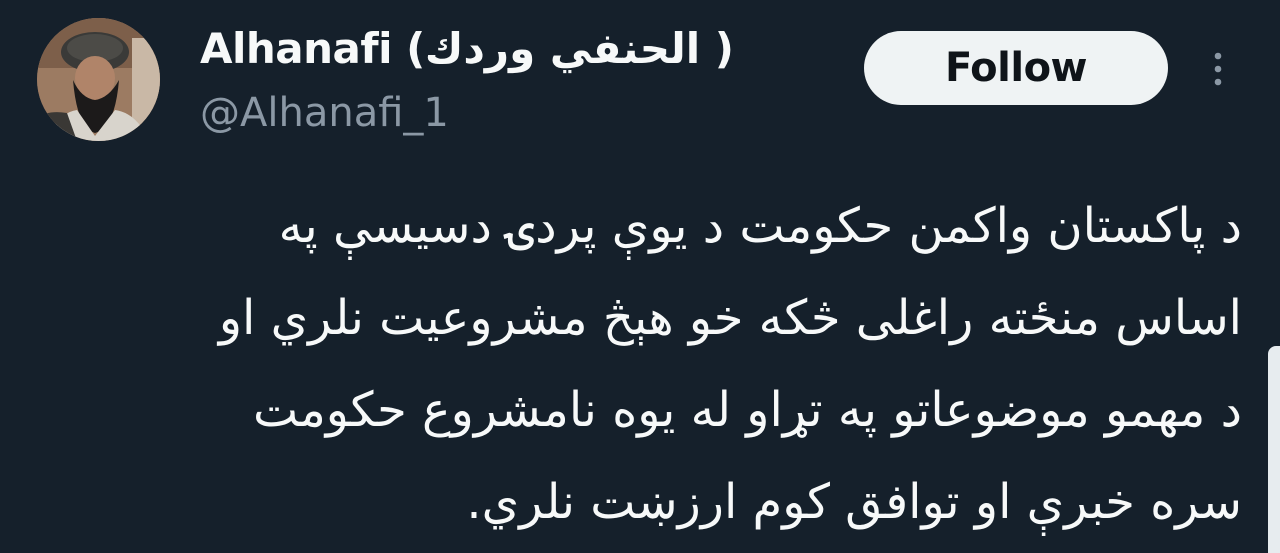  What do you see at coordinates (1274, 449) in the screenshot?
I see `scrollbar-edge` at bounding box center [1274, 449].